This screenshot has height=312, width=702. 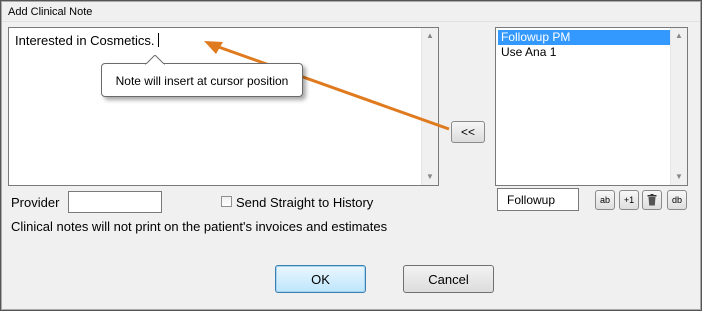 What do you see at coordinates (585, 37) in the screenshot?
I see `list-item: Followup PM` at bounding box center [585, 37].